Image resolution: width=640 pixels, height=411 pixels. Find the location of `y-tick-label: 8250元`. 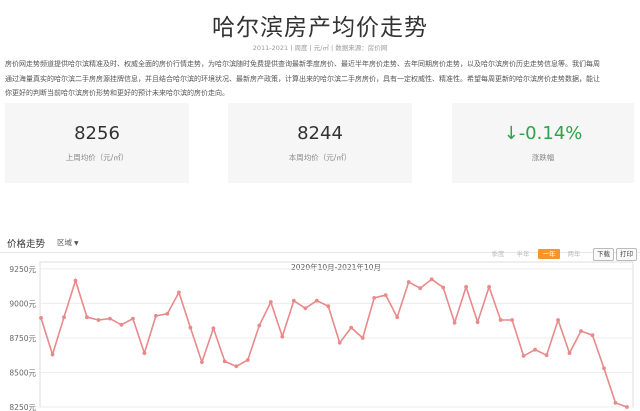

y-tick-label: 8250元 is located at coordinates (22, 407).